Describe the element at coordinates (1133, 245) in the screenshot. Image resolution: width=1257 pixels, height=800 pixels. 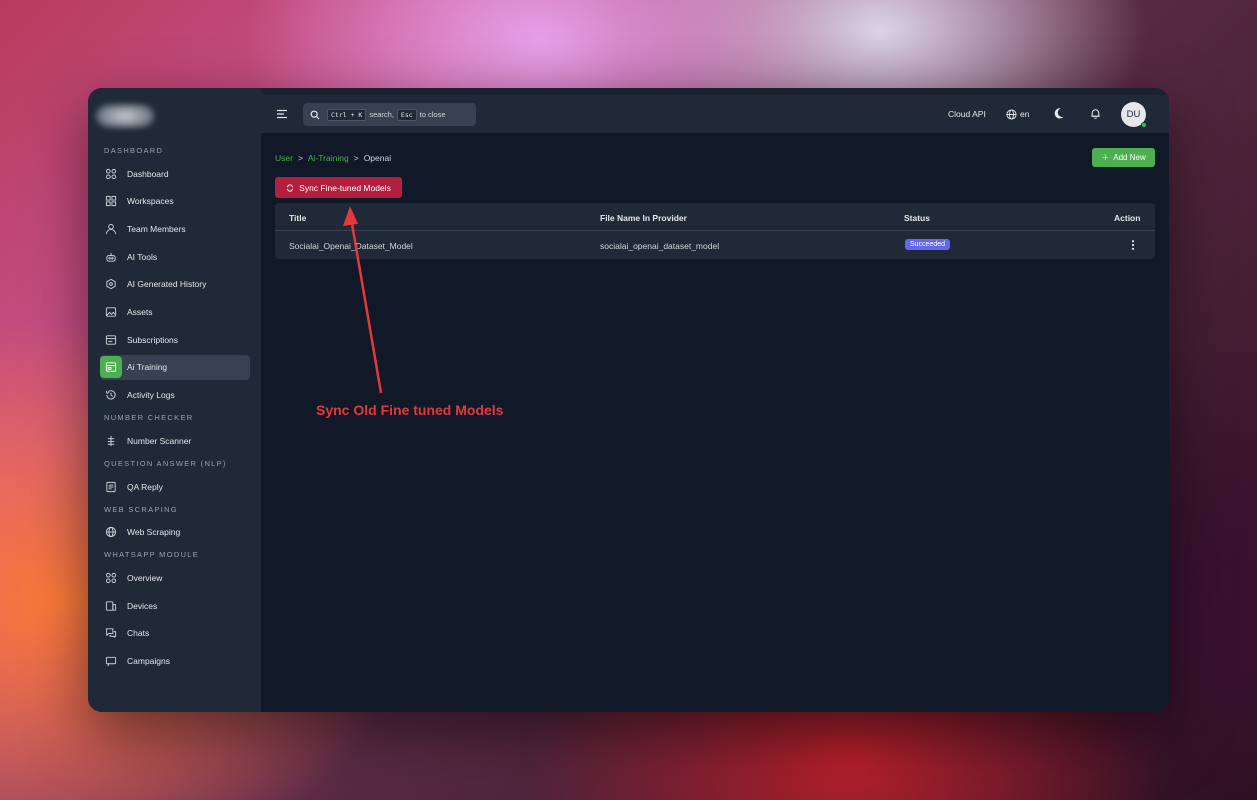
I see `kebab-menu-icon` at that location.